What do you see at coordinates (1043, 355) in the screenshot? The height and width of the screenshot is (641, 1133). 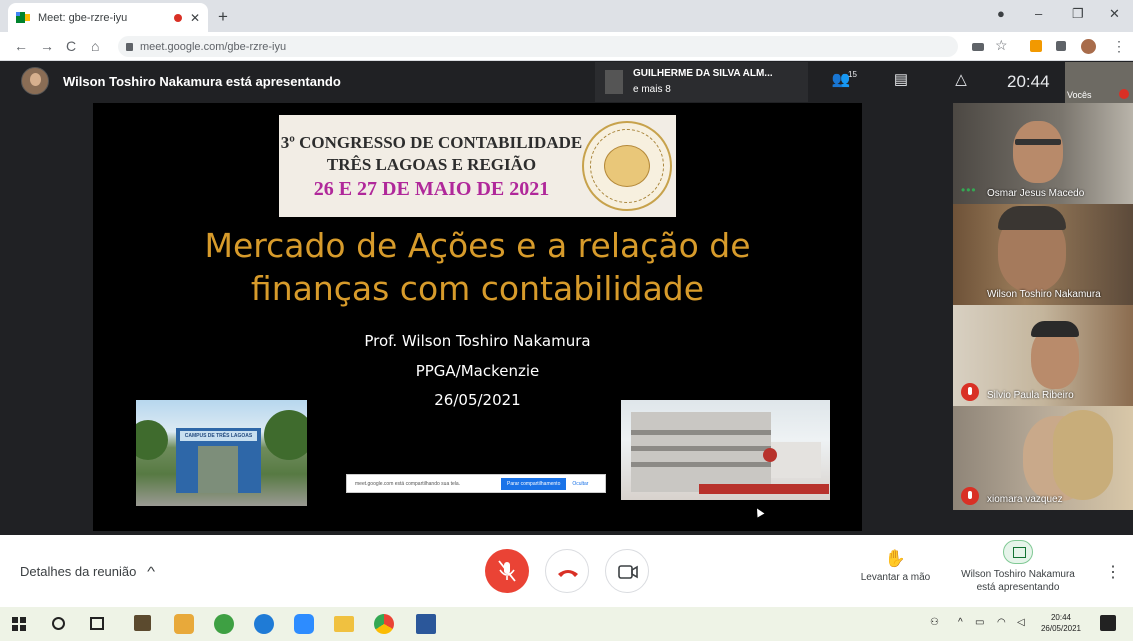 I see `participant-tile: Silvio Paula Ribeiro` at bounding box center [1043, 355].